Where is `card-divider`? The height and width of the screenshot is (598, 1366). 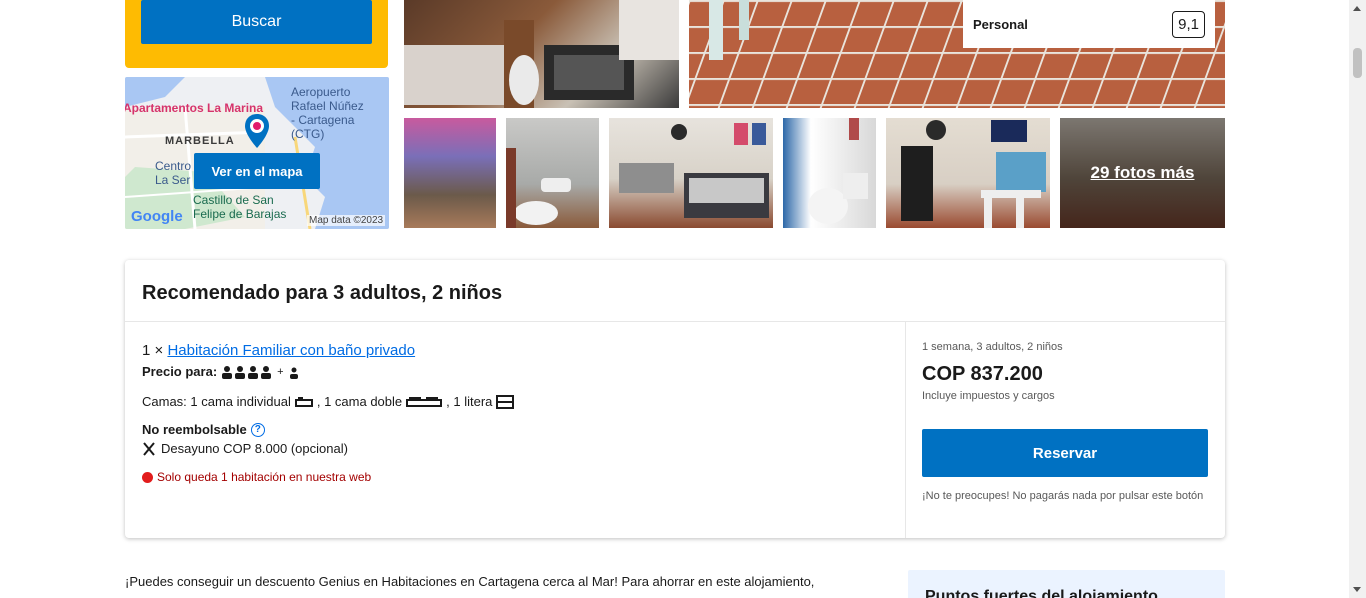
card-divider is located at coordinates (675, 321).